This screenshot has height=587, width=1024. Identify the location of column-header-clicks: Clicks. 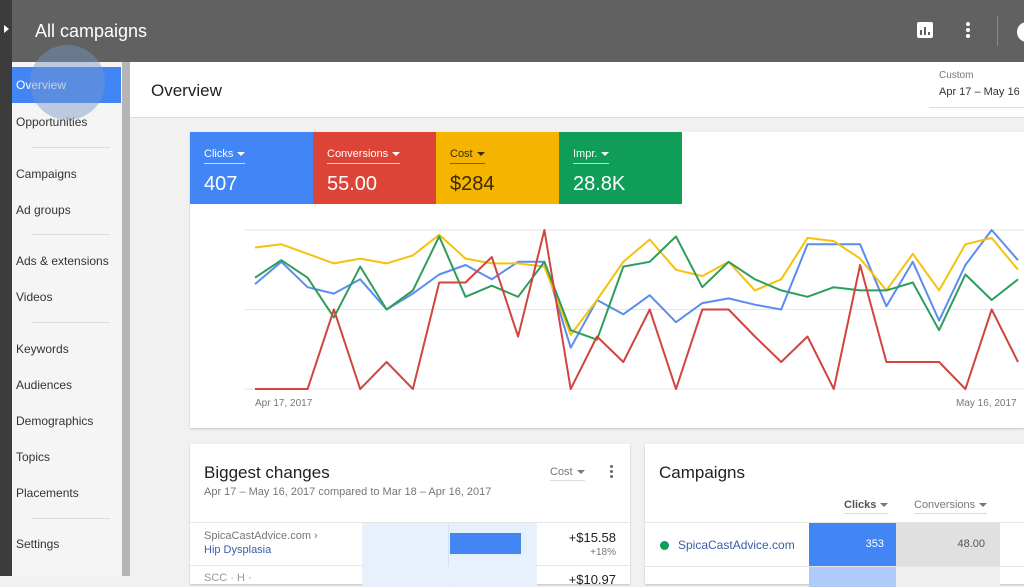
(866, 506).